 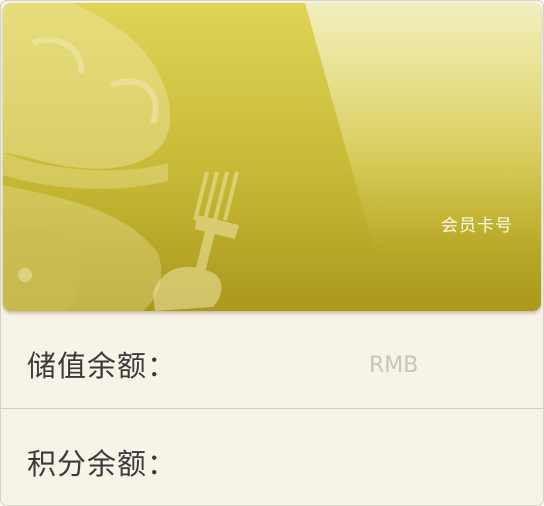 I want to click on points-label: 积分余额：, so click(x=102, y=464).